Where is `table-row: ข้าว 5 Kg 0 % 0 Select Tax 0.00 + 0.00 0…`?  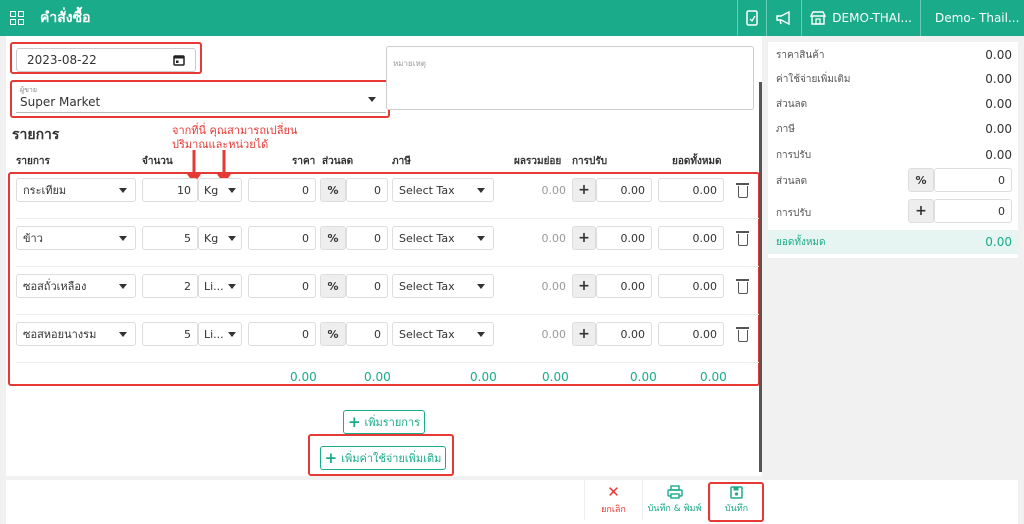 table-row: ข้าว 5 Kg 0 % 0 Select Tax 0.00 + 0.00 0… is located at coordinates (384, 238).